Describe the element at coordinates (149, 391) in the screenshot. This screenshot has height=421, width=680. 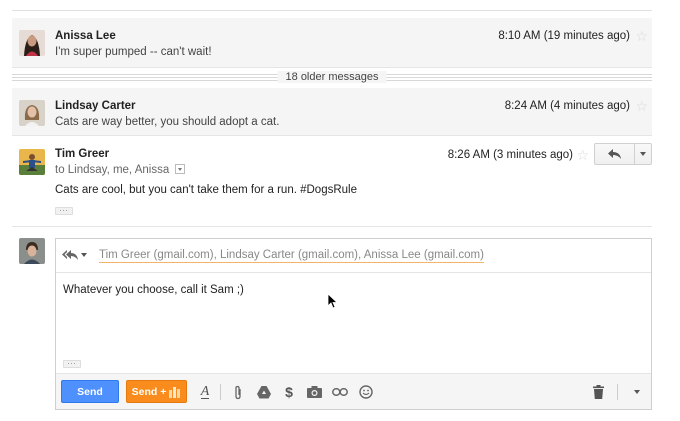
I see `send-plus-label: Send +` at that location.